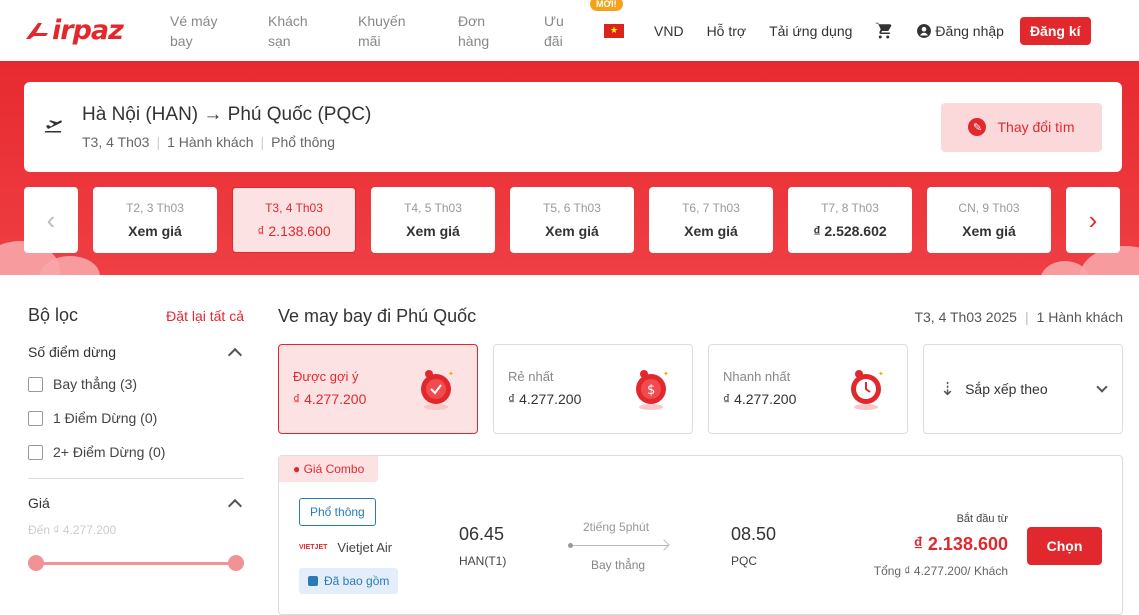 This screenshot has height=615, width=1139. Describe the element at coordinates (205, 316) in the screenshot. I see `reset-filters-link: Đặt lại tất cả` at that location.